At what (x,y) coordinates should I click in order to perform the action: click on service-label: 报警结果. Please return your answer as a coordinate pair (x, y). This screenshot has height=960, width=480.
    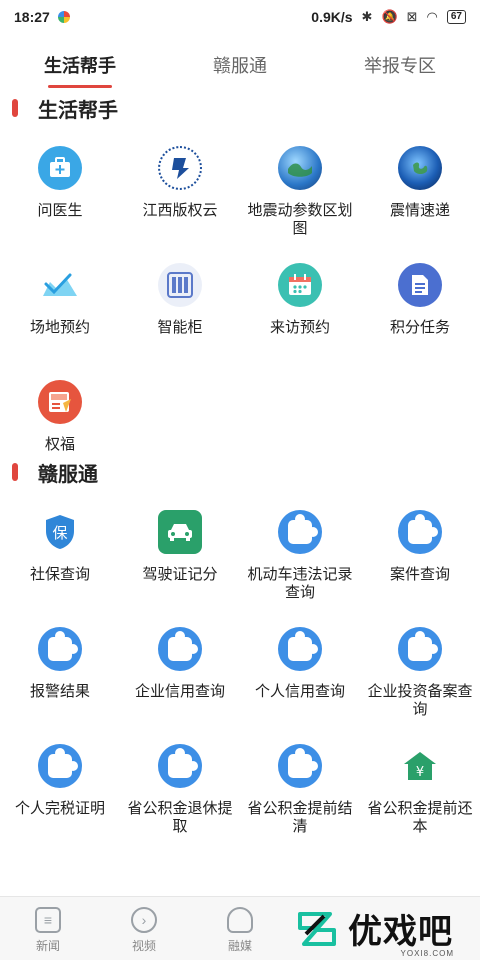
    Looking at the image, I should click on (59, 691).